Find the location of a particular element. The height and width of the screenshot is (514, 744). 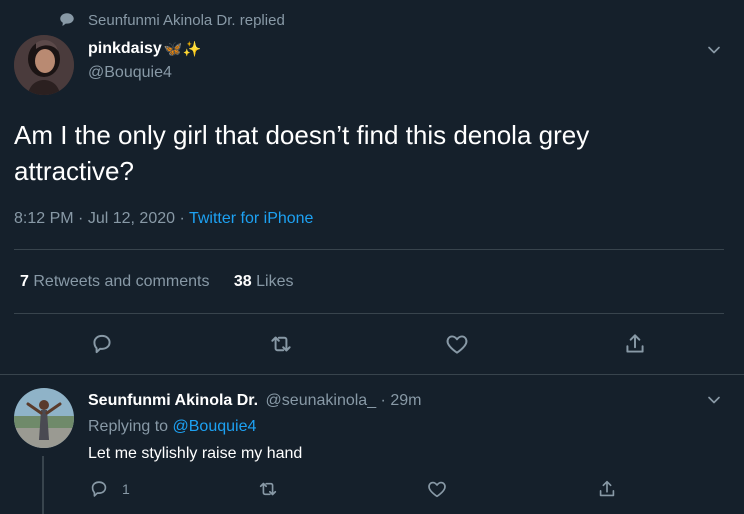

tweet-source: Twitter for iPhone is located at coordinates (251, 218).